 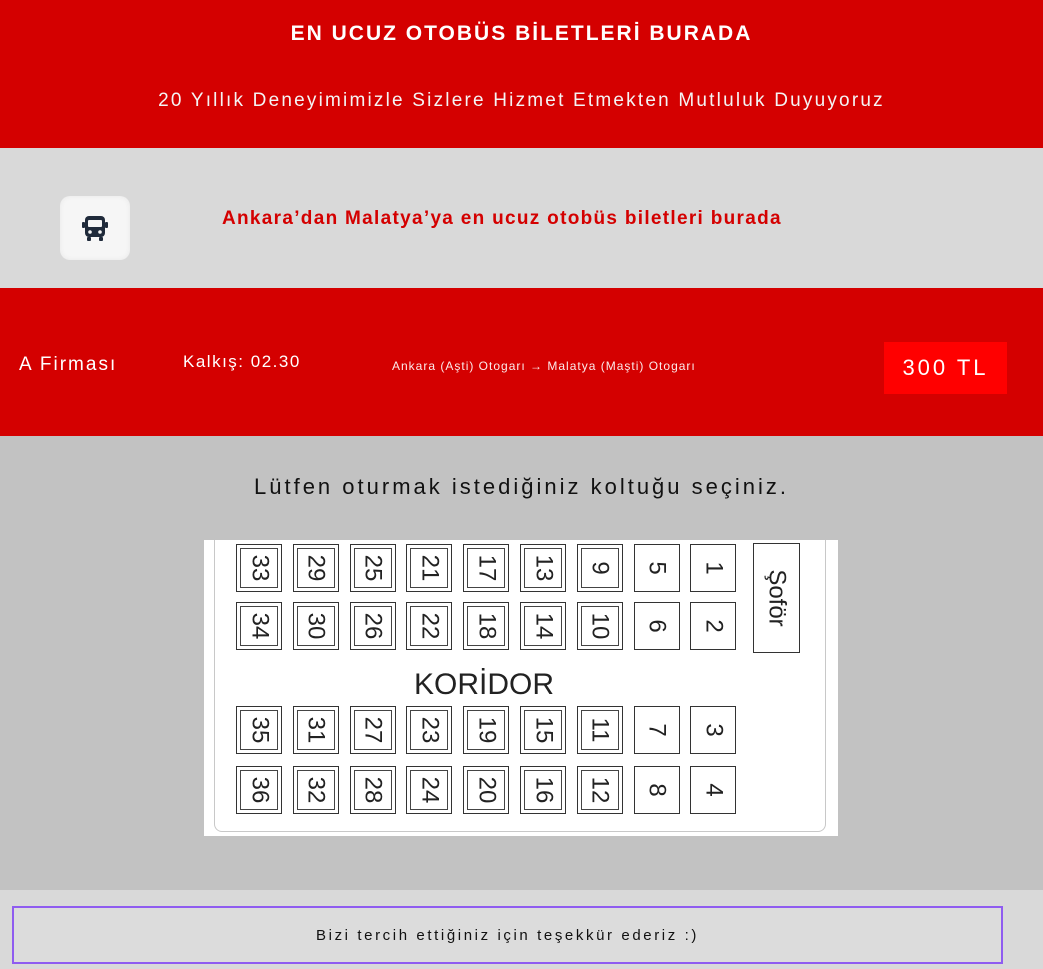 I want to click on seat-13: 13, so click(x=543, y=568).